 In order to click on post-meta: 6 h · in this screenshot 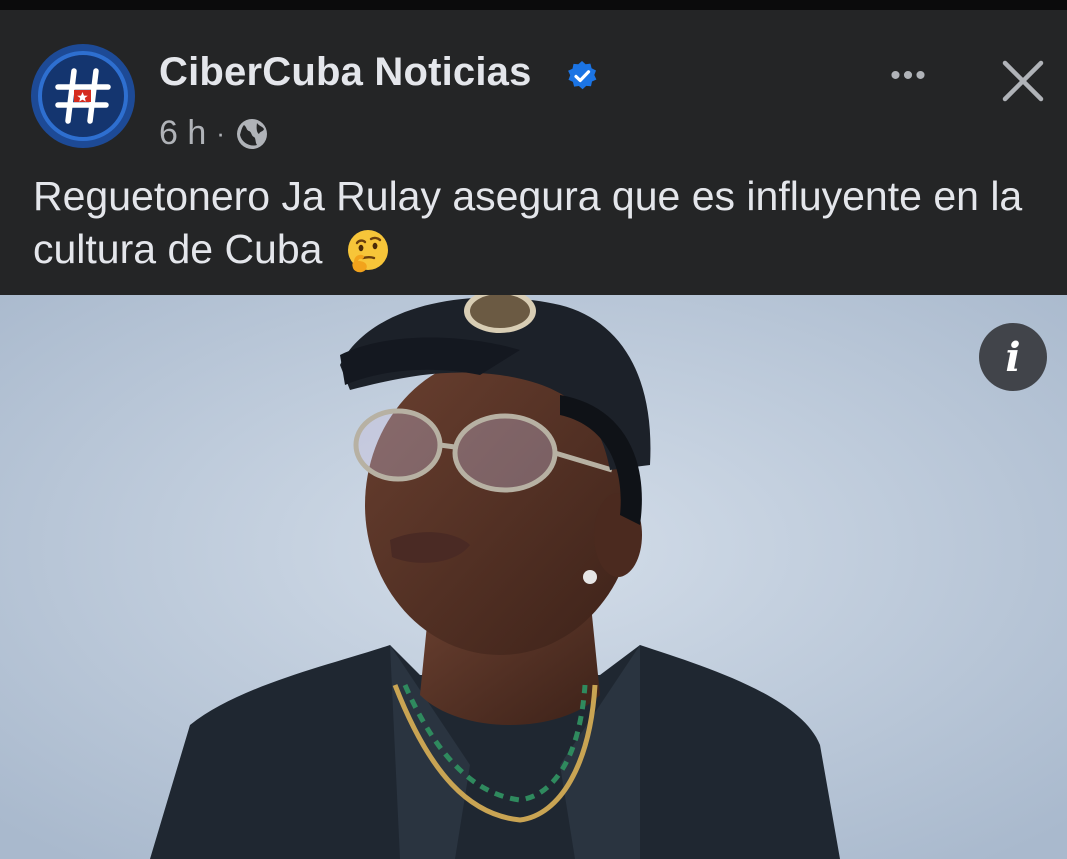, I will do `click(214, 133)`.